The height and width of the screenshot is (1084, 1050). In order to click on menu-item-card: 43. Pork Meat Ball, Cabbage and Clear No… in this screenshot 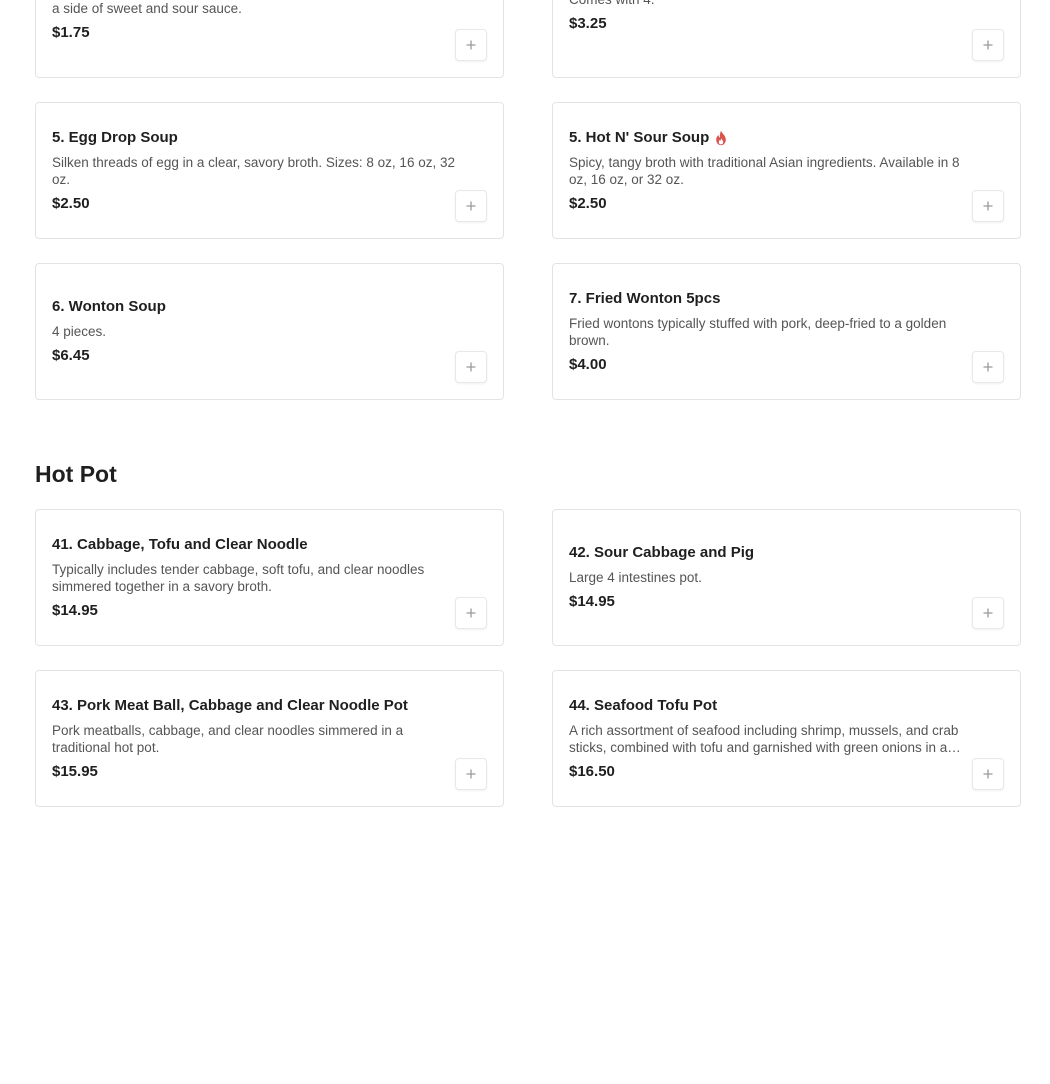, I will do `click(269, 738)`.